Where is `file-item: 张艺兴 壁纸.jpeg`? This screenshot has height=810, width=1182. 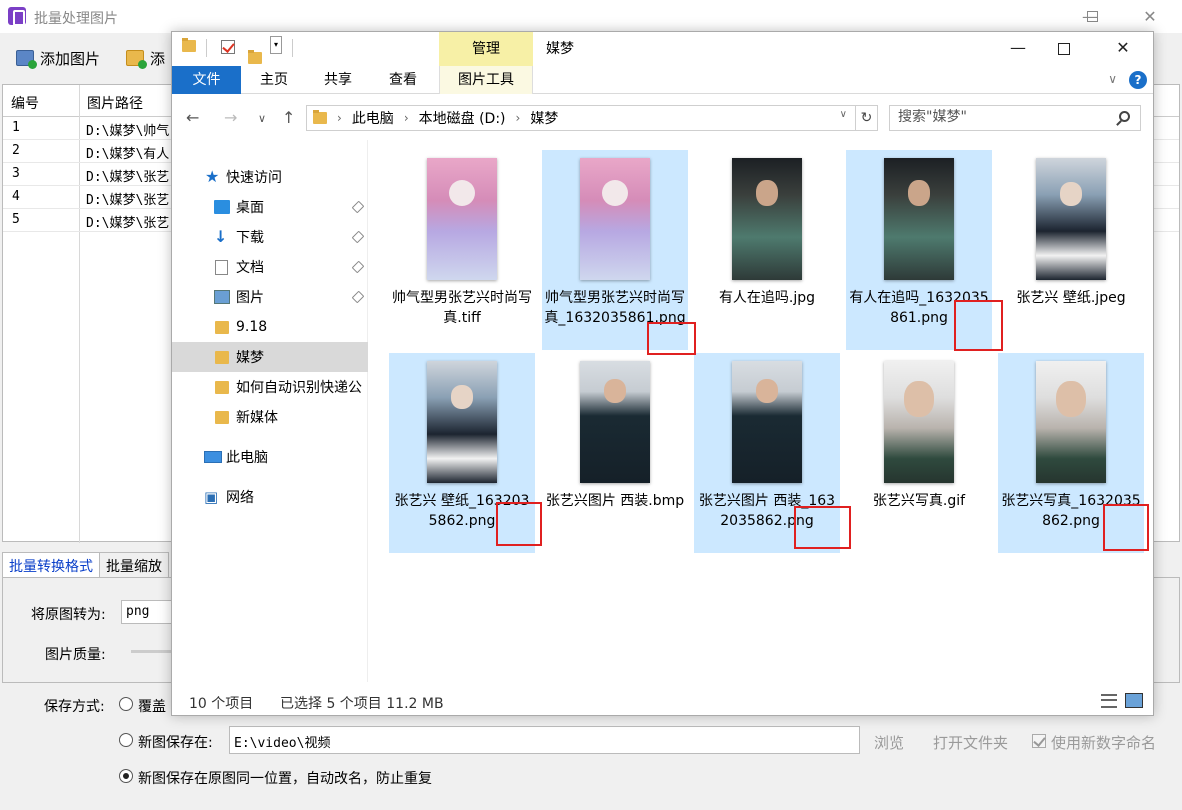
file-item: 张艺兴 壁纸.jpeg is located at coordinates (1071, 250).